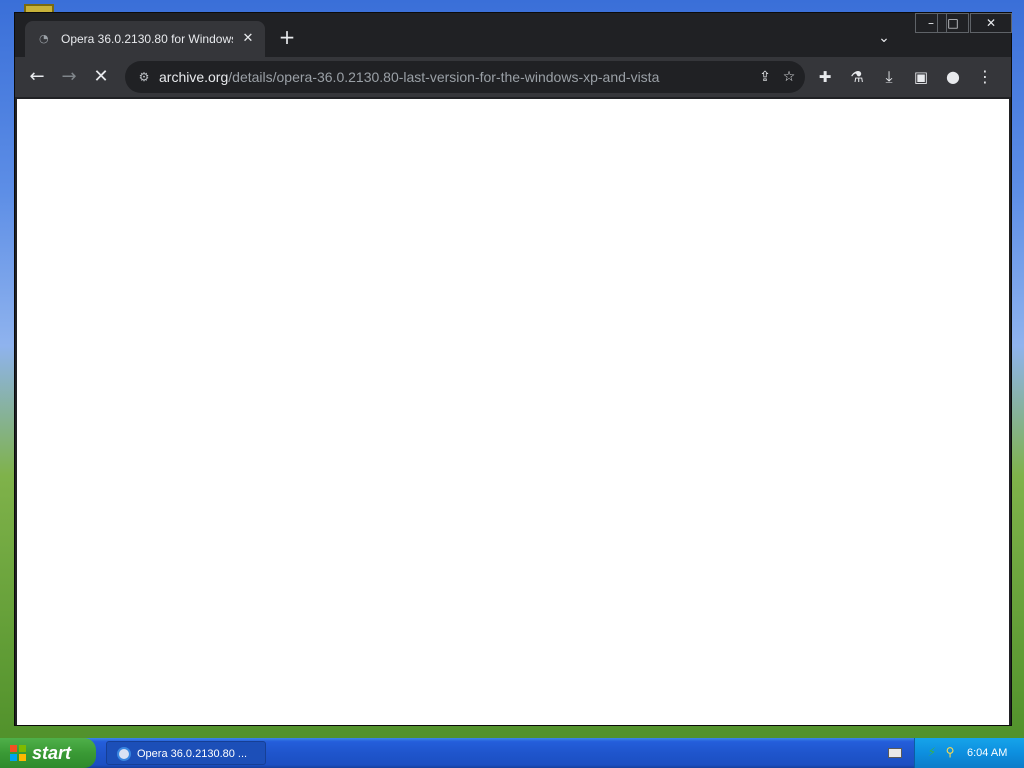  What do you see at coordinates (953, 77) in the screenshot?
I see `profile-icon: ●` at bounding box center [953, 77].